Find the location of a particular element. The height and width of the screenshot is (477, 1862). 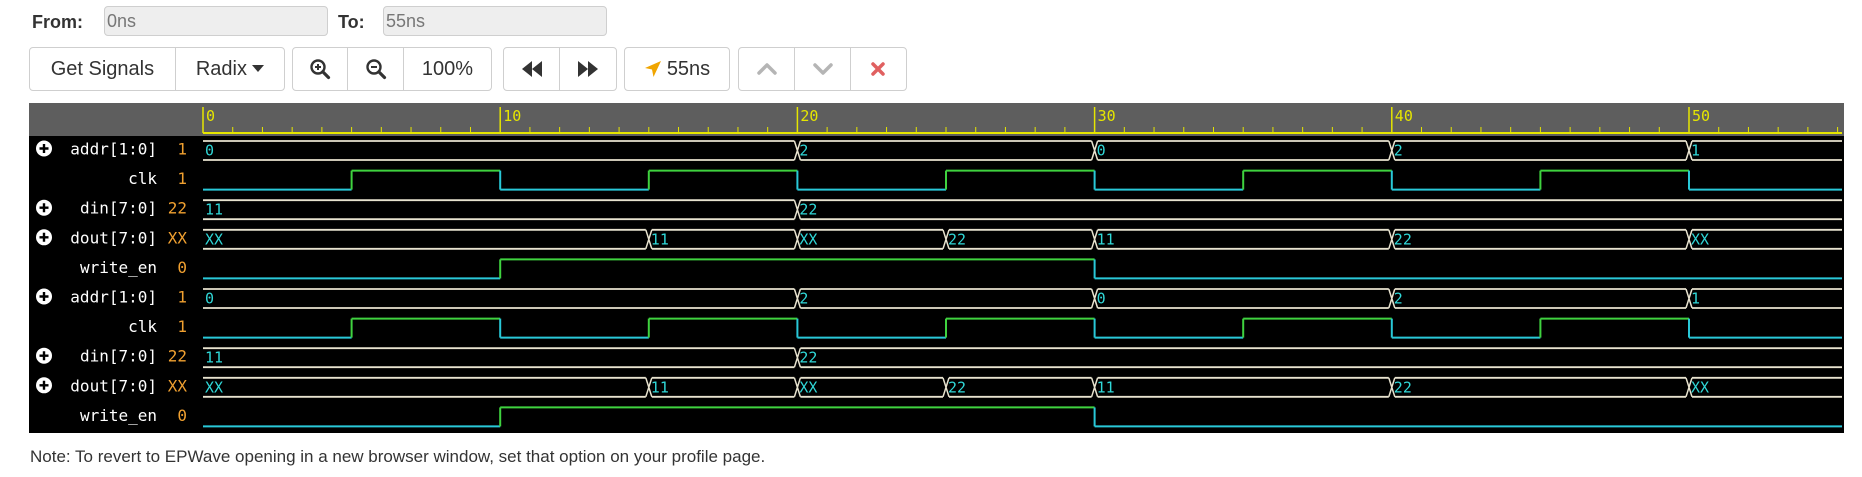

fast-forward-icon is located at coordinates (588, 69).